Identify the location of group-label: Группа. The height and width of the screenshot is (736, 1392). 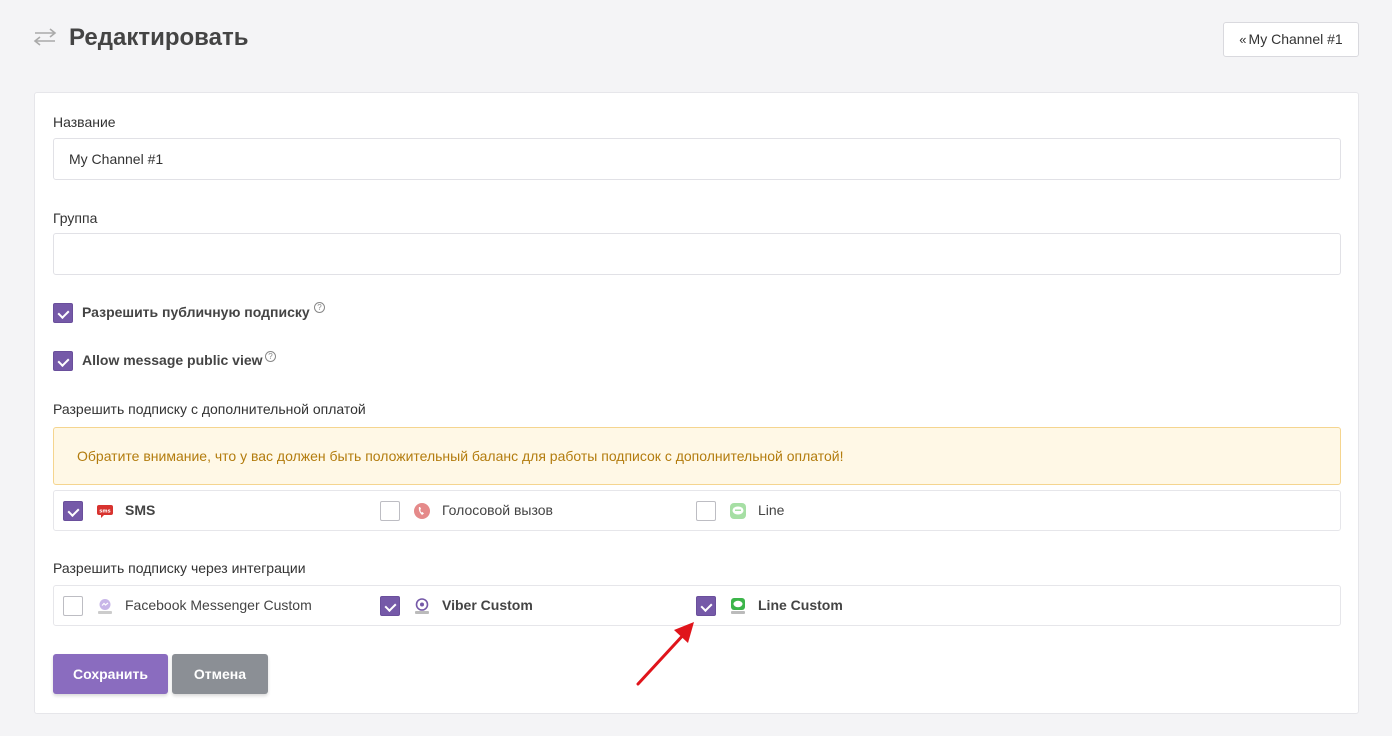
(75, 218).